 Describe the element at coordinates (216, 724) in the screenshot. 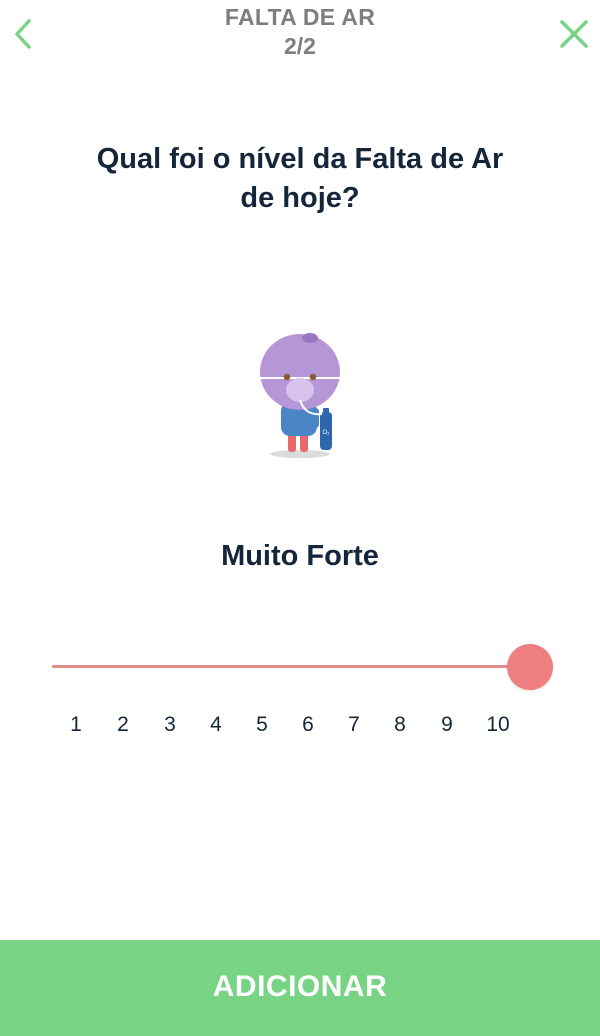

I see `scale-tick: 4` at that location.